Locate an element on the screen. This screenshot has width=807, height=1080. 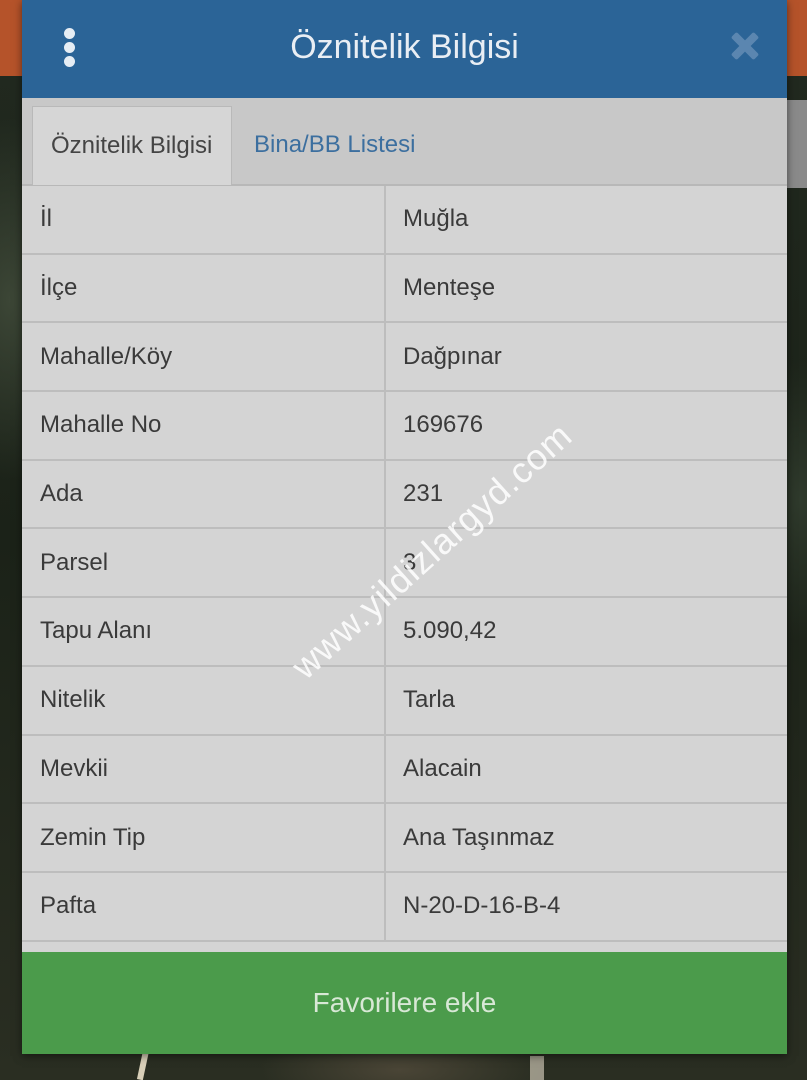
row-value: 231 is located at coordinates (423, 494).